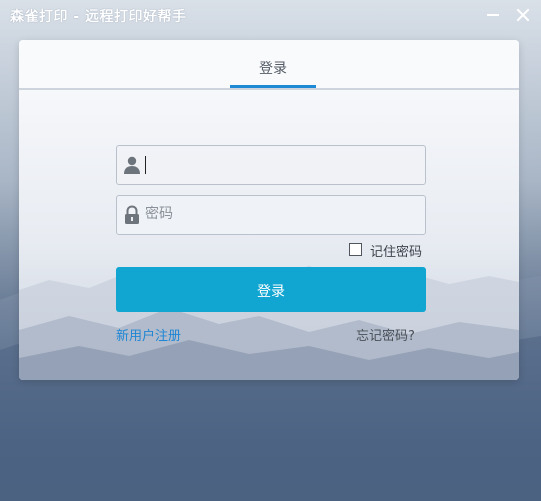  I want to click on username-field, so click(271, 165).